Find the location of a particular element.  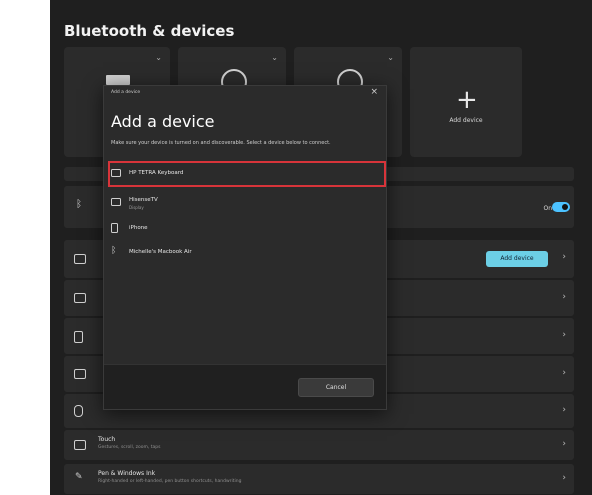

devices-icon is located at coordinates (80, 259).